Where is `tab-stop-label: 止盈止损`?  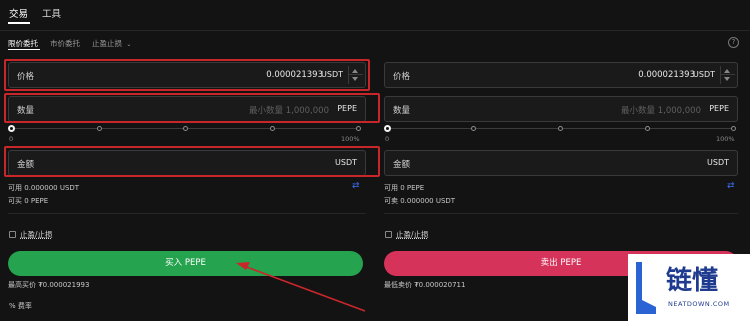
tab-stop-label: 止盈止损 is located at coordinates (107, 43).